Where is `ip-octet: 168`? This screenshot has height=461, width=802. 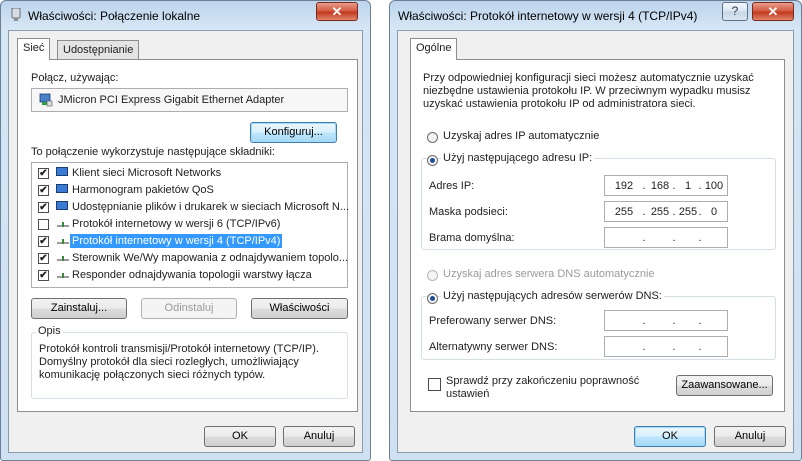 ip-octet: 168 is located at coordinates (660, 186).